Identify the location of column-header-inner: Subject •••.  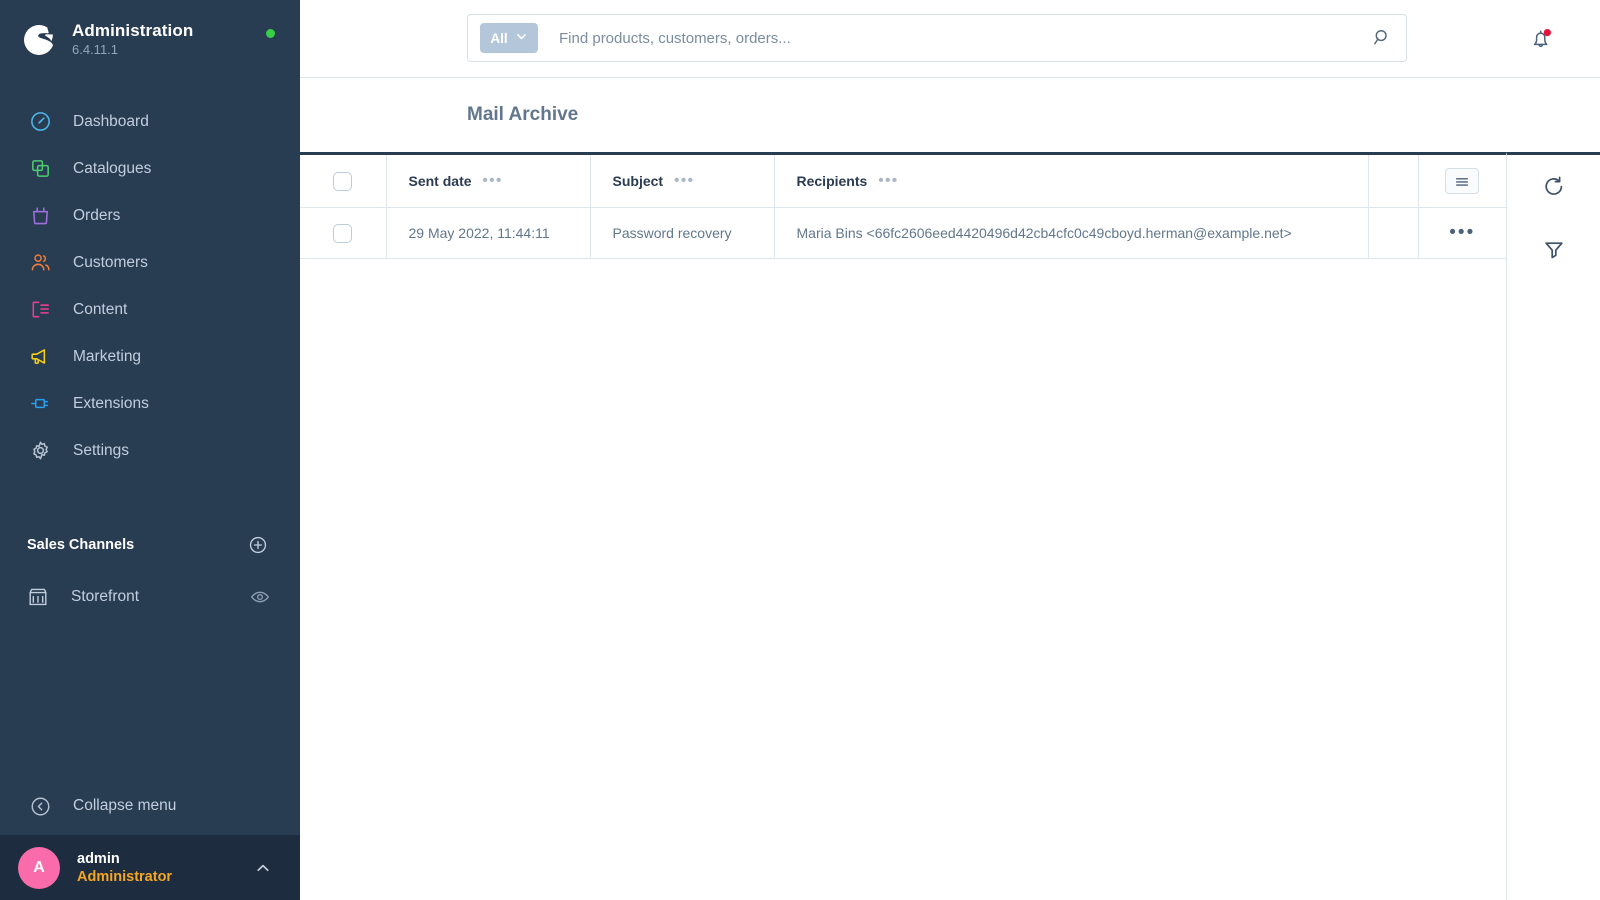
(682, 181).